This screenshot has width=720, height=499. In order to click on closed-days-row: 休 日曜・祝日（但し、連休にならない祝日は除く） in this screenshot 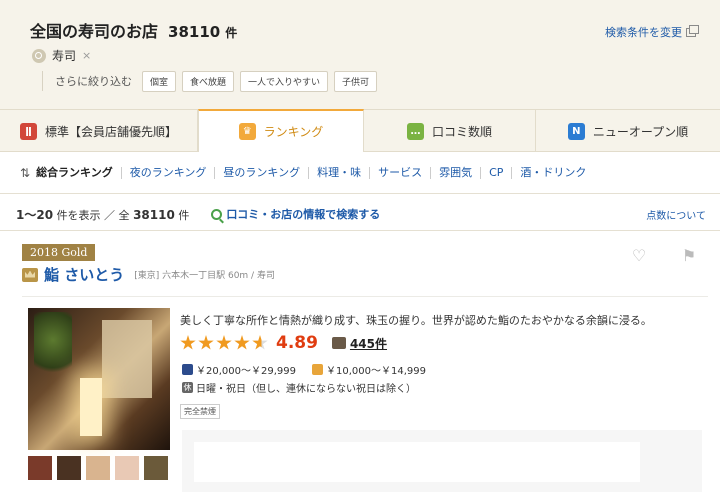, I will do `click(299, 387)`.